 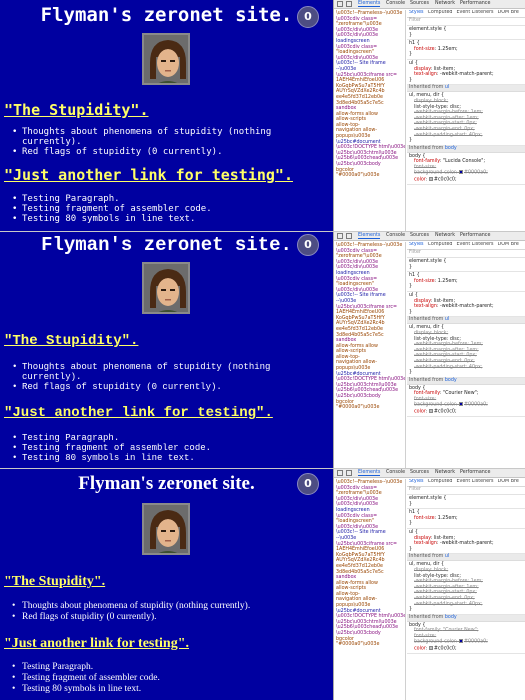 What do you see at coordinates (424, 49) in the screenshot?
I see `property-name: font-size` at bounding box center [424, 49].